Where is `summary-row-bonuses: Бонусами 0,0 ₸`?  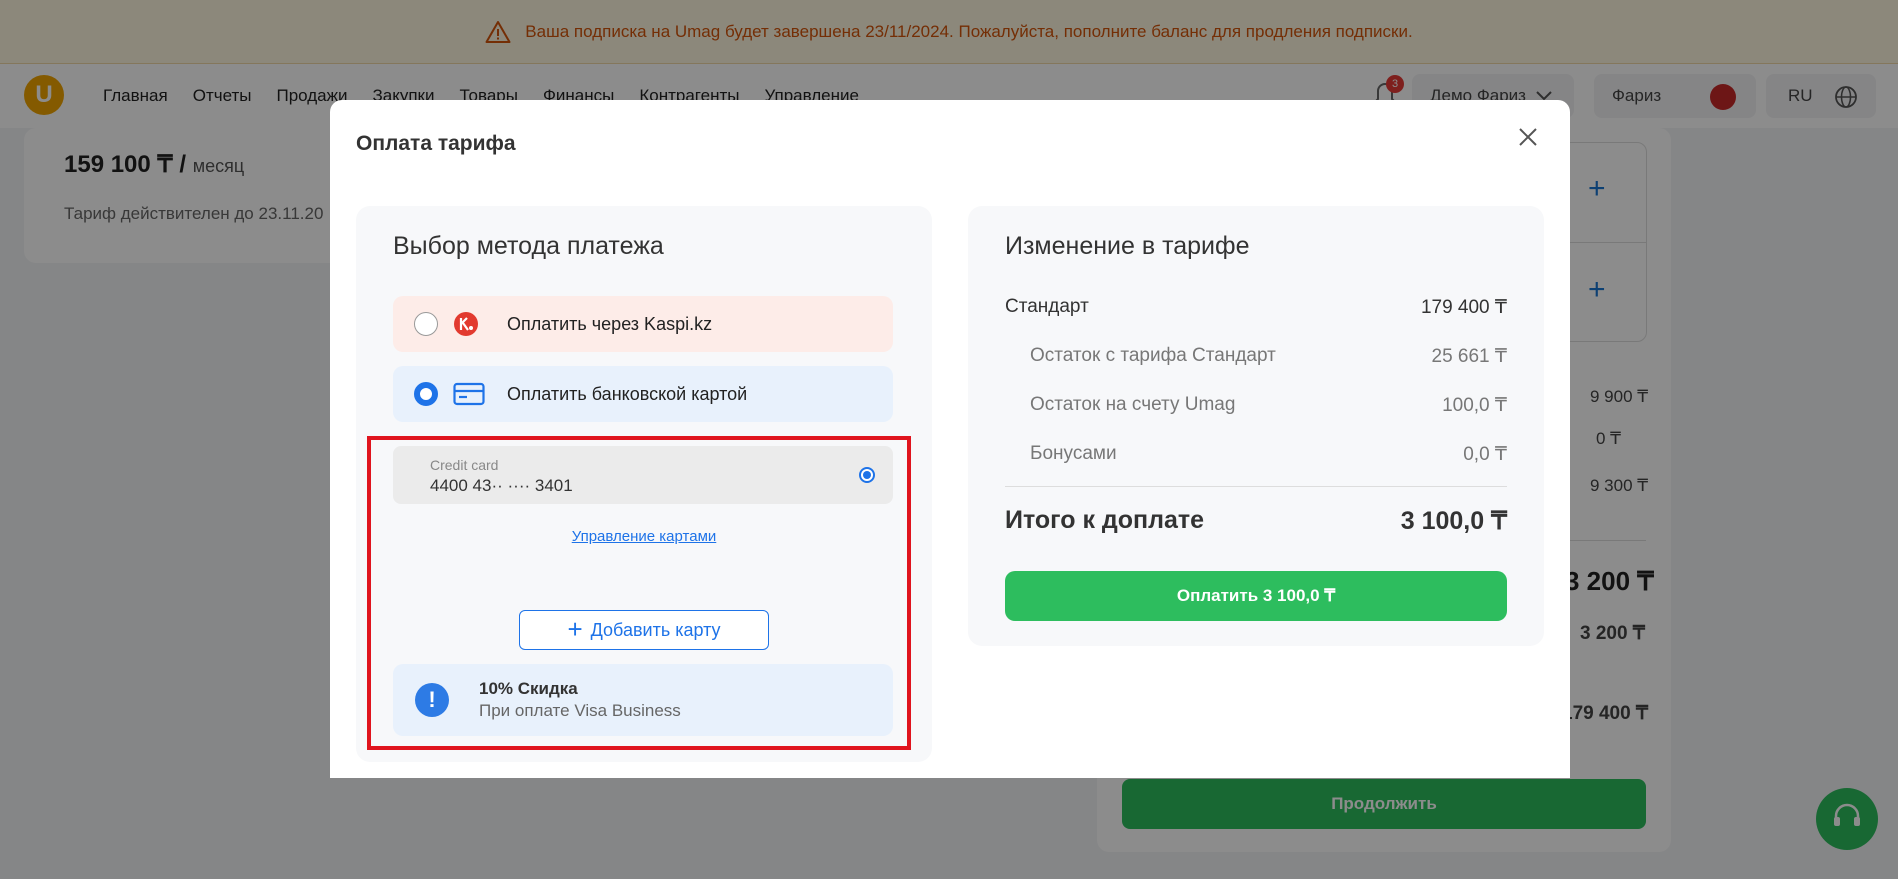 summary-row-bonuses: Бонусами 0,0 ₸ is located at coordinates (1268, 454).